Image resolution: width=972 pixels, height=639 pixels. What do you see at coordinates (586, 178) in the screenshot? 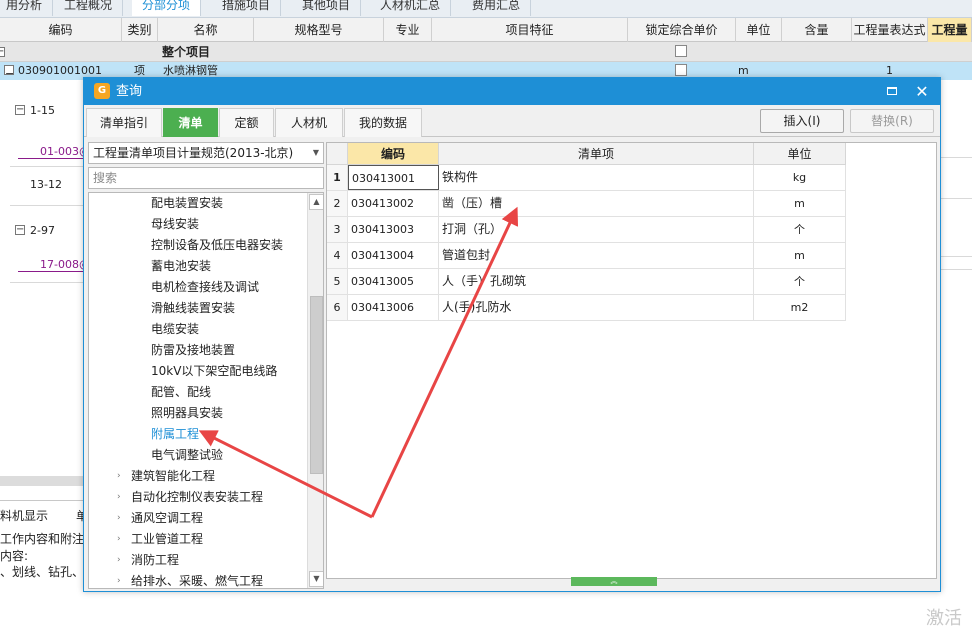
I see `table-row: 1 030413001 铁构件 kg` at bounding box center [586, 178].